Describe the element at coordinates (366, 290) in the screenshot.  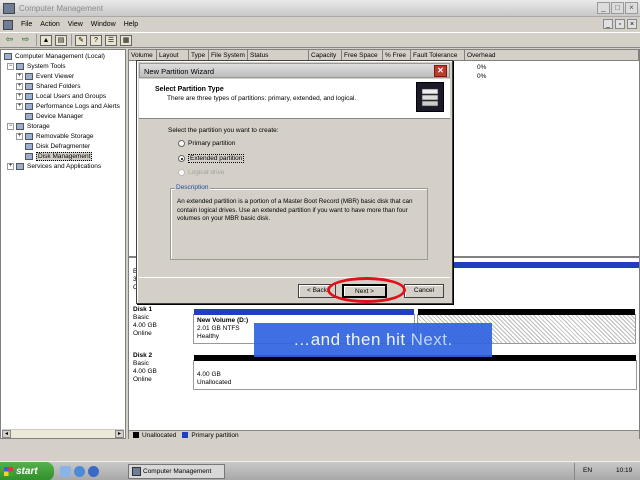
I see `next-button-highlight` at that location.